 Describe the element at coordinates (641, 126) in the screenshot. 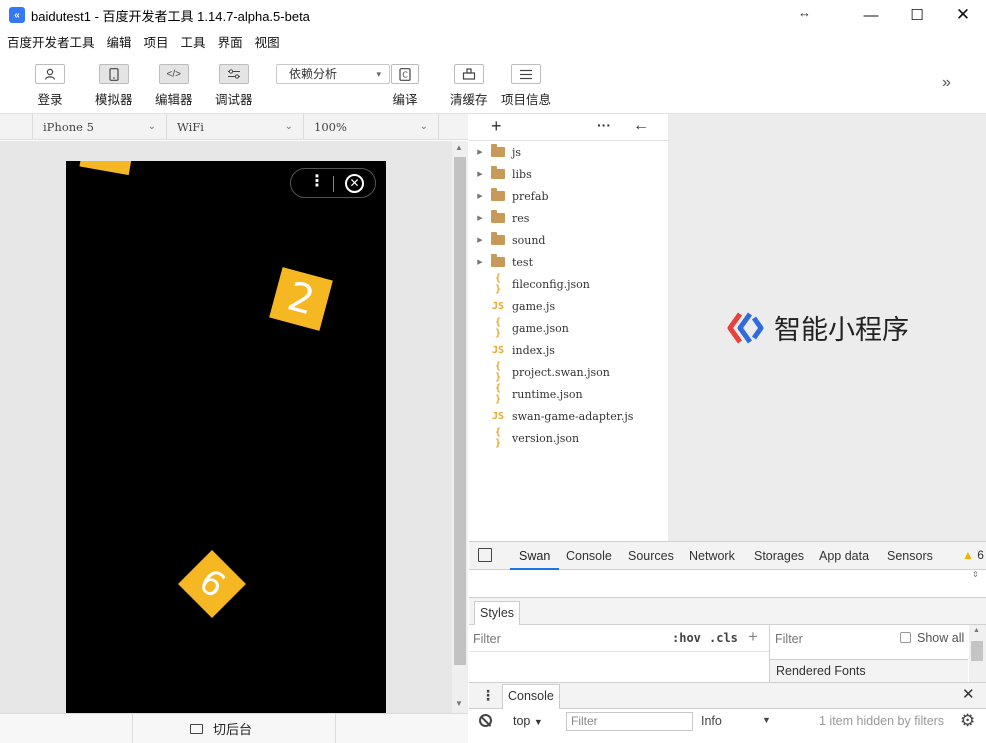

I see `arrow-left-icon: ←` at that location.